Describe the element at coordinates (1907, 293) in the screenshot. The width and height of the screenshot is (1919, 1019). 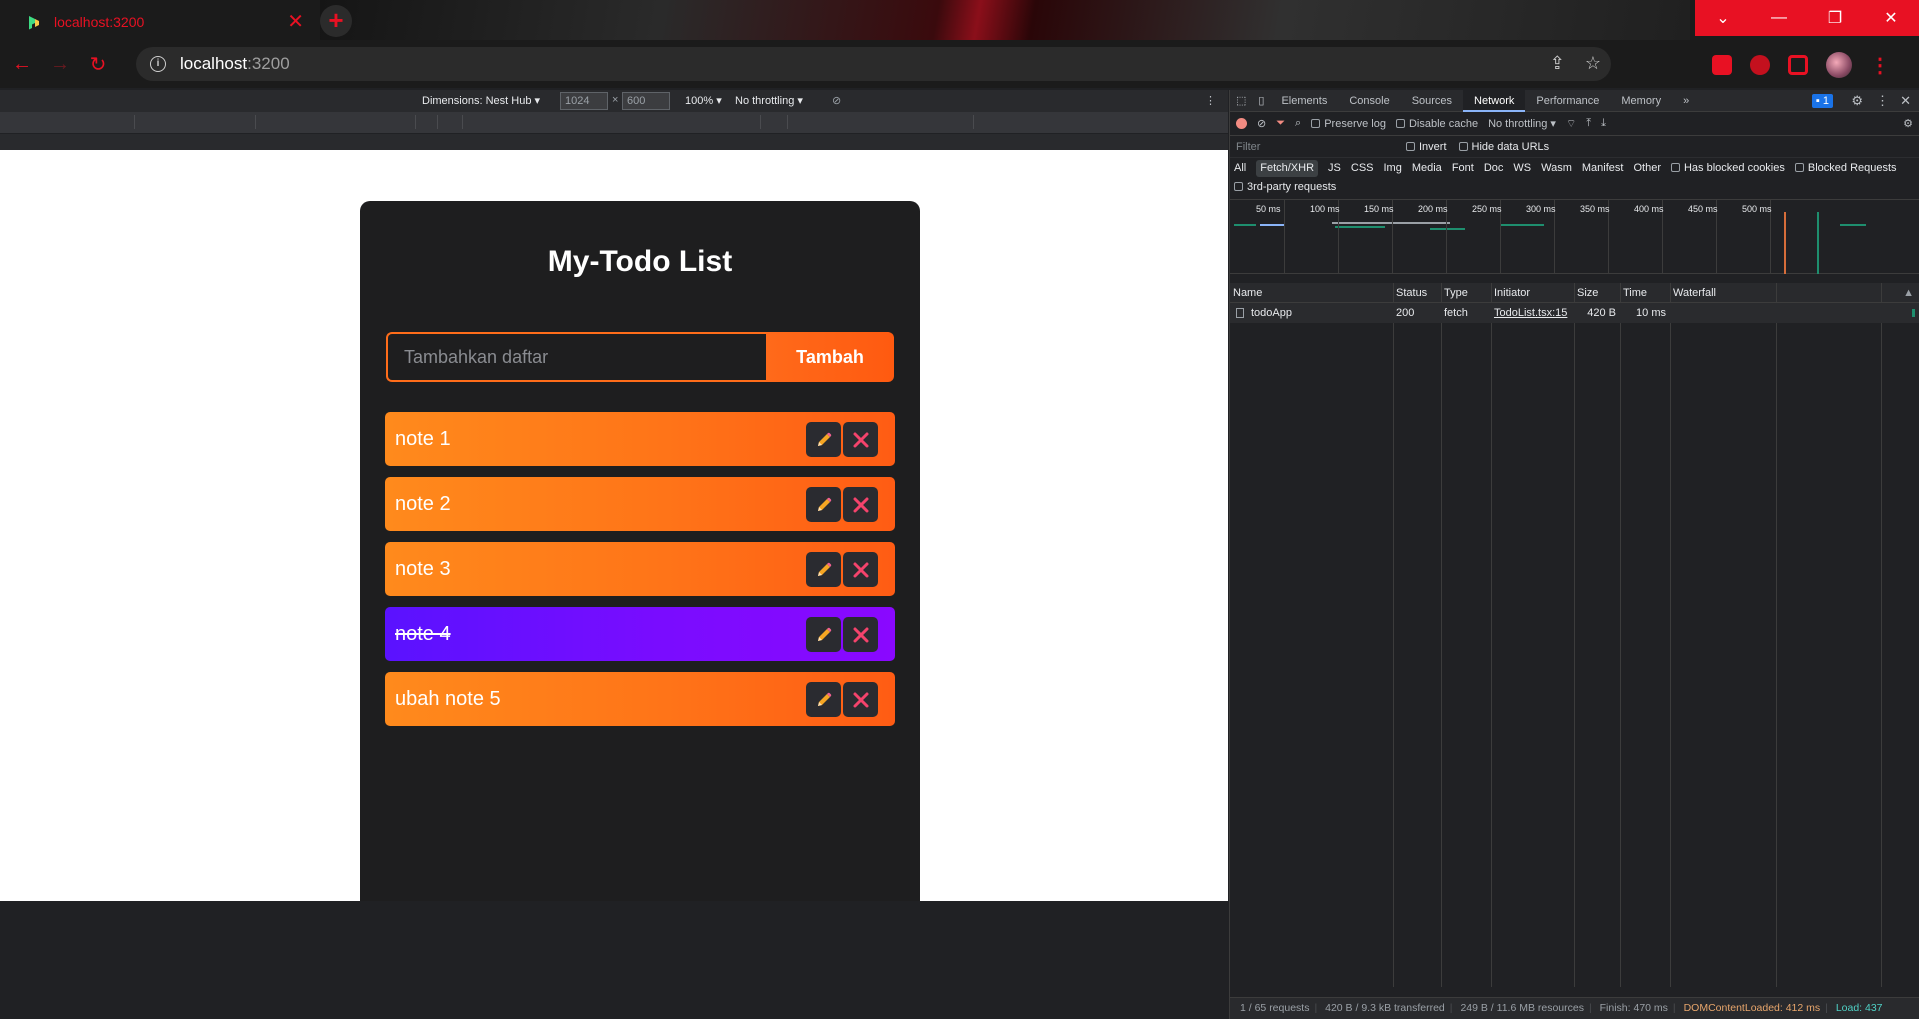
I see `sort-arrow-icon: ▲` at that location.